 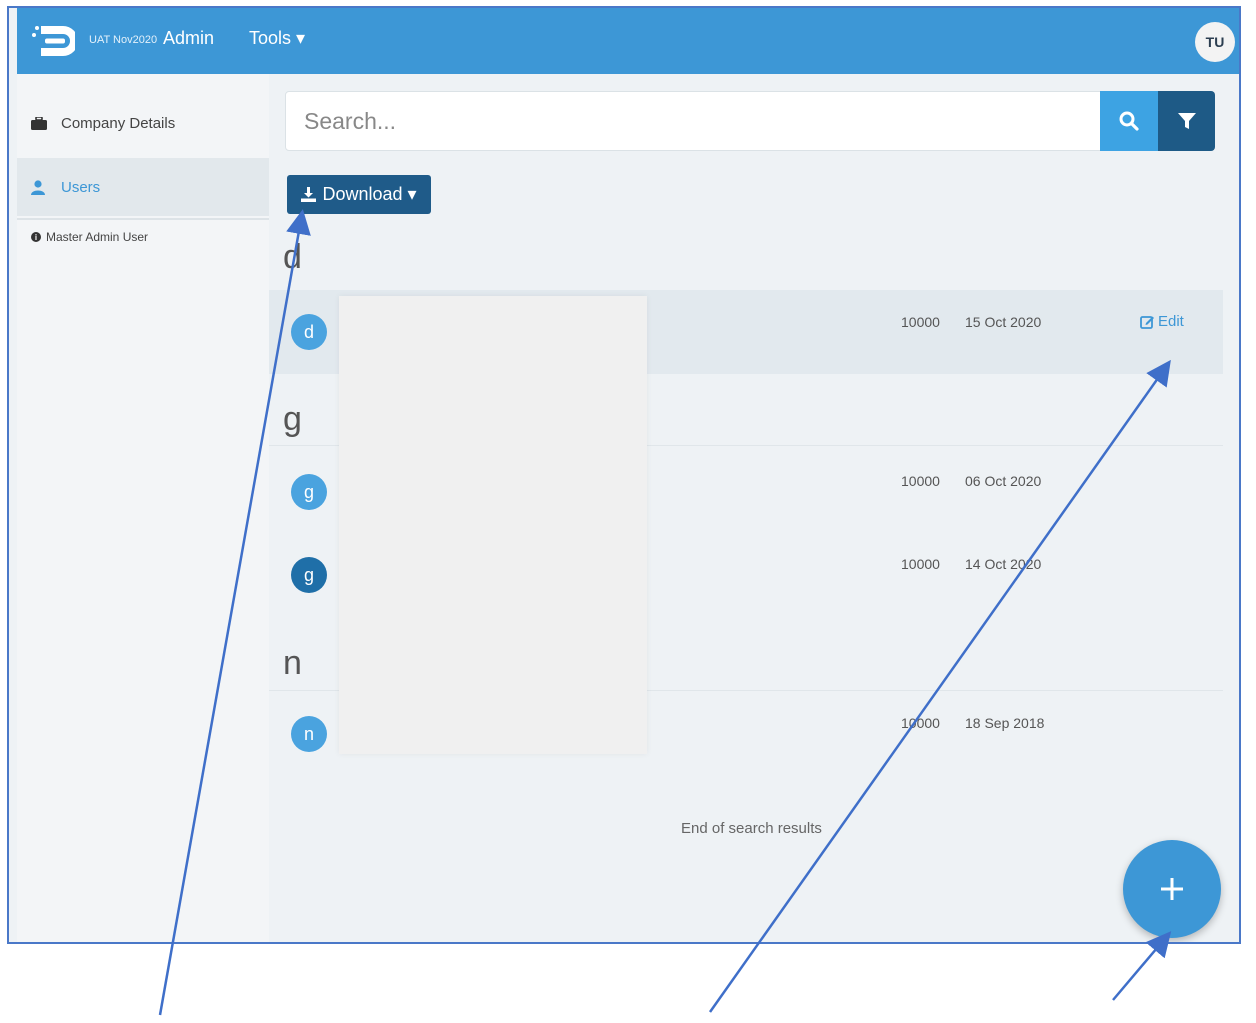 I want to click on sidebar-item-company-details: Company Details, so click(x=143, y=123).